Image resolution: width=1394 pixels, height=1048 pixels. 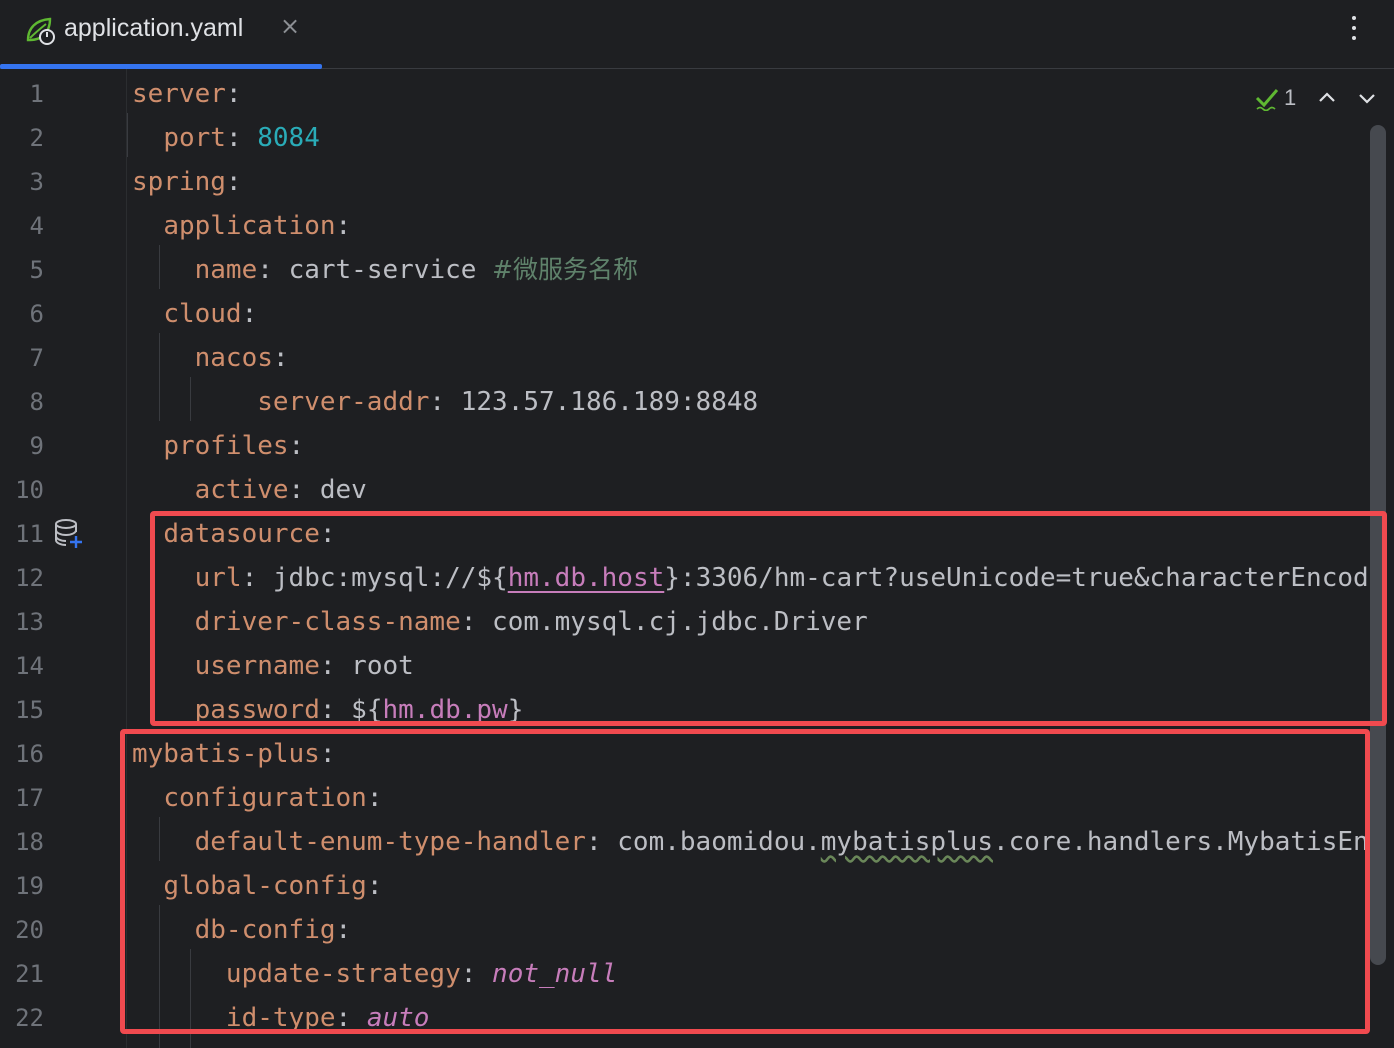 What do you see at coordinates (241, 138) in the screenshot?
I see `code-line-2: port: 8084` at bounding box center [241, 138].